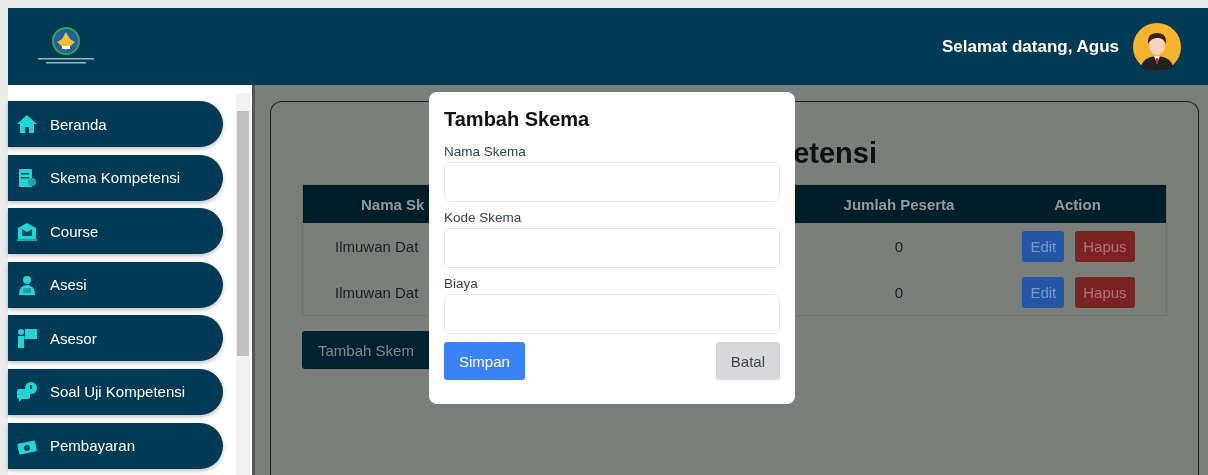 The width and height of the screenshot is (1208, 475). What do you see at coordinates (835, 153) in the screenshot?
I see `page-heading: etensi` at bounding box center [835, 153].